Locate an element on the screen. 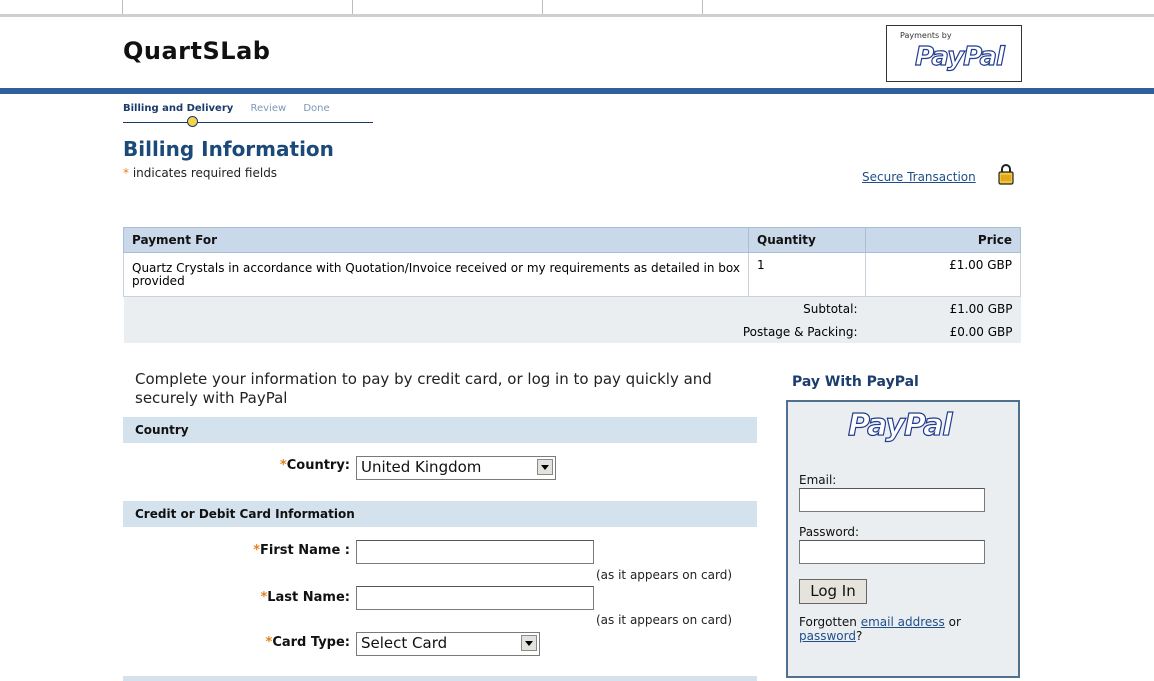 The width and height of the screenshot is (1154, 681). forgot-or: or is located at coordinates (954, 622).